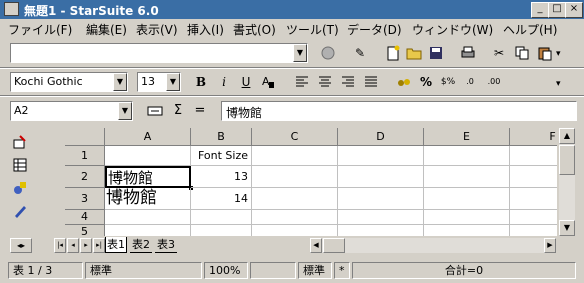 This screenshot has height=283, width=584. Describe the element at coordinates (414, 53) in the screenshot. I see `open-folder-icon` at that location.